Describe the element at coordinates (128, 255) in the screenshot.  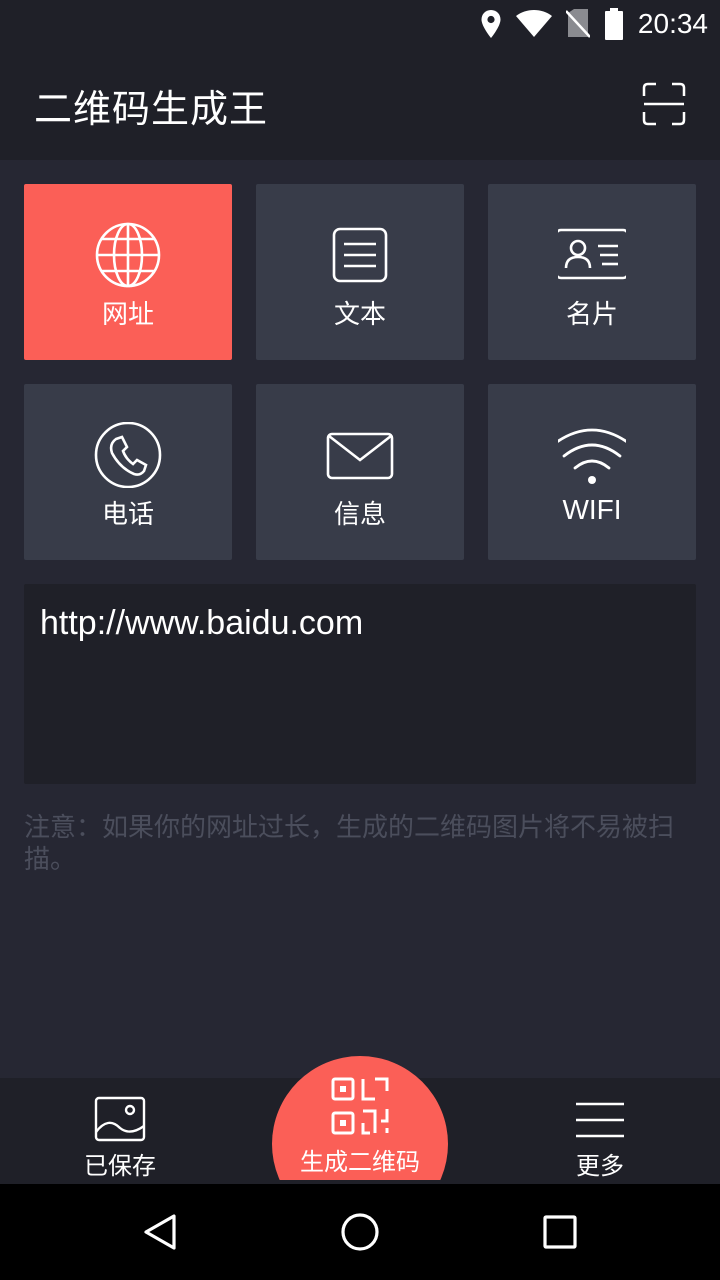
I see `globe-icon` at that location.